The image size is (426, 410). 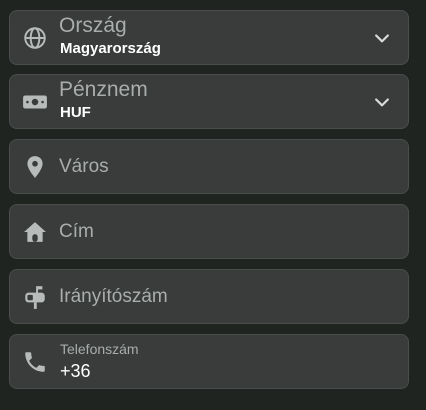 What do you see at coordinates (35, 232) in the screenshot?
I see `home-icon` at bounding box center [35, 232].